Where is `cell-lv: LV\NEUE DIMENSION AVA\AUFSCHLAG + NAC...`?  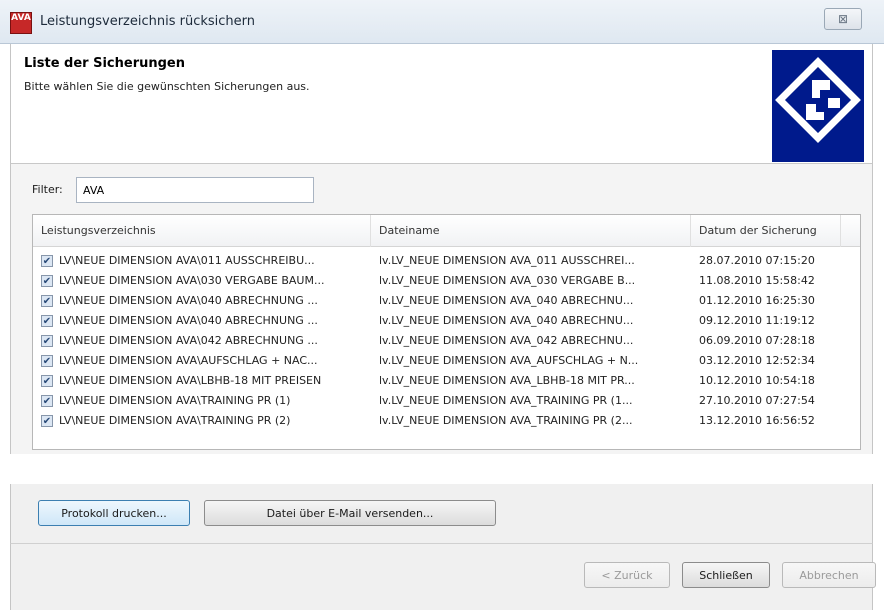 cell-lv: LV\NEUE DIMENSION AVA\AUFSCHLAG + NAC... is located at coordinates (188, 360).